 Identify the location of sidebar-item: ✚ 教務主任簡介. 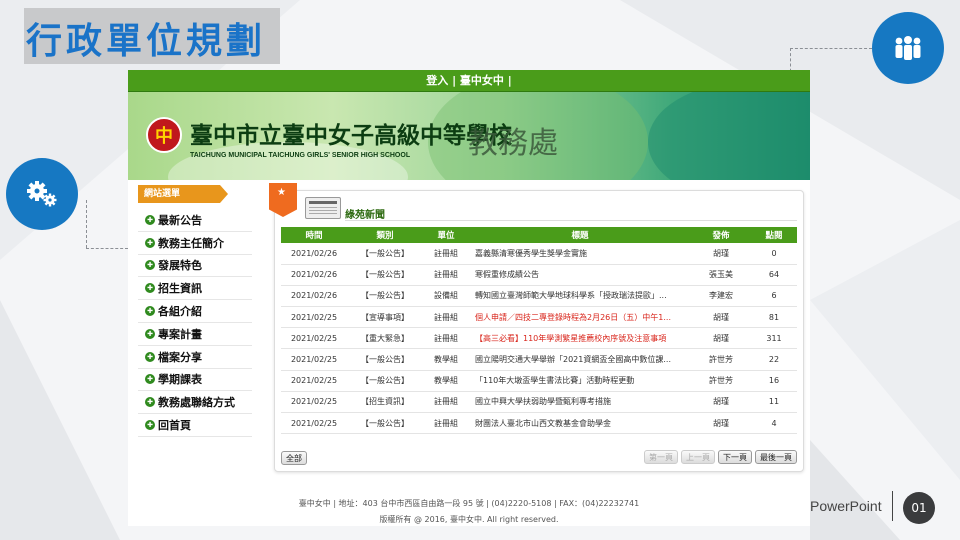
(195, 243).